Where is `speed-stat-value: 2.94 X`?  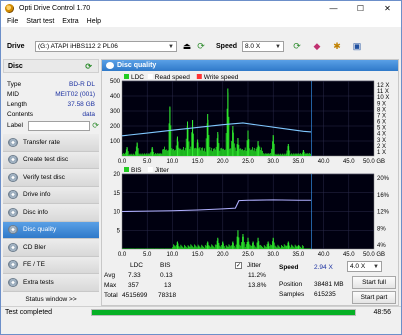
speed-stat-value: 2.94 X is located at coordinates (323, 267).